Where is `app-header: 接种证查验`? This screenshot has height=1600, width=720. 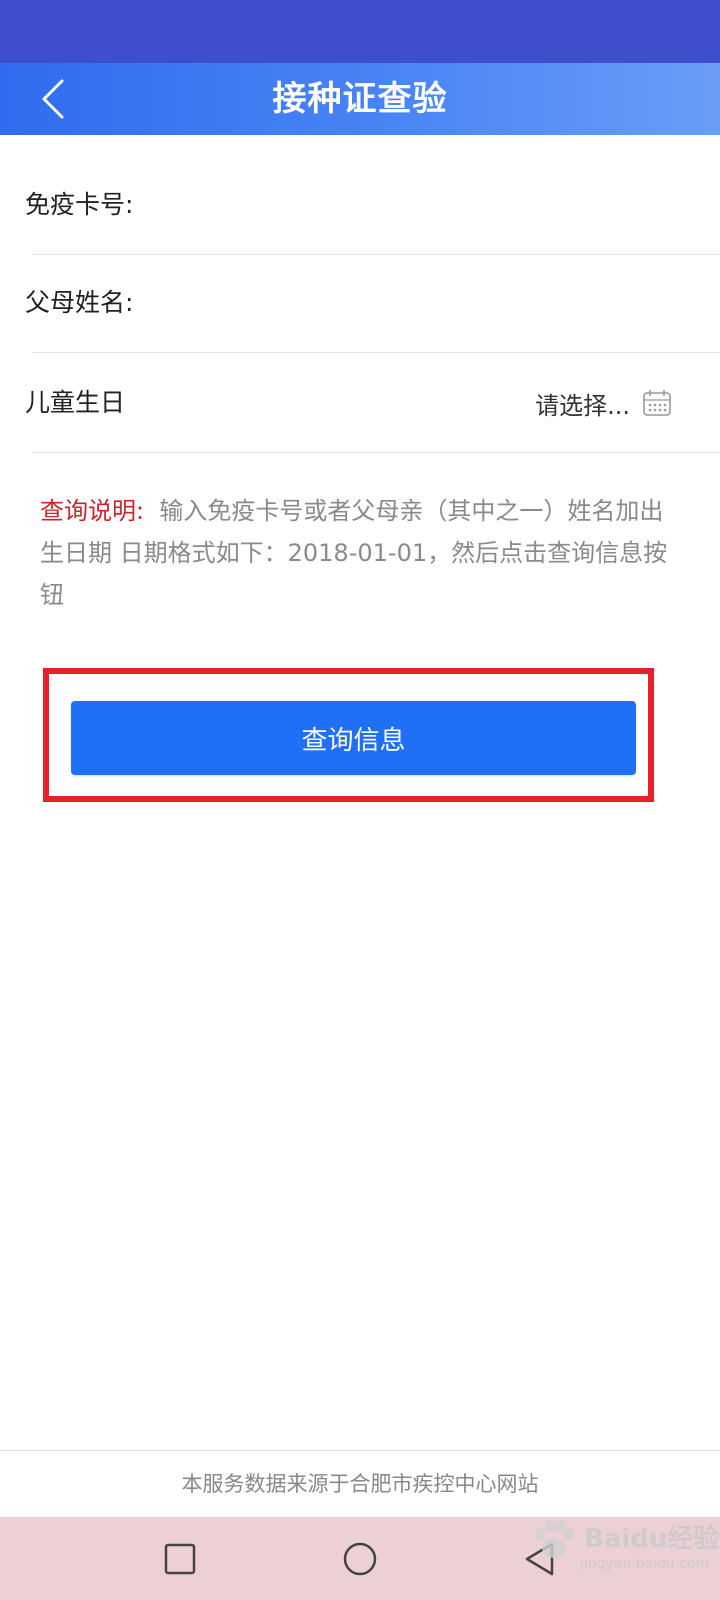 app-header: 接种证查验 is located at coordinates (360, 99).